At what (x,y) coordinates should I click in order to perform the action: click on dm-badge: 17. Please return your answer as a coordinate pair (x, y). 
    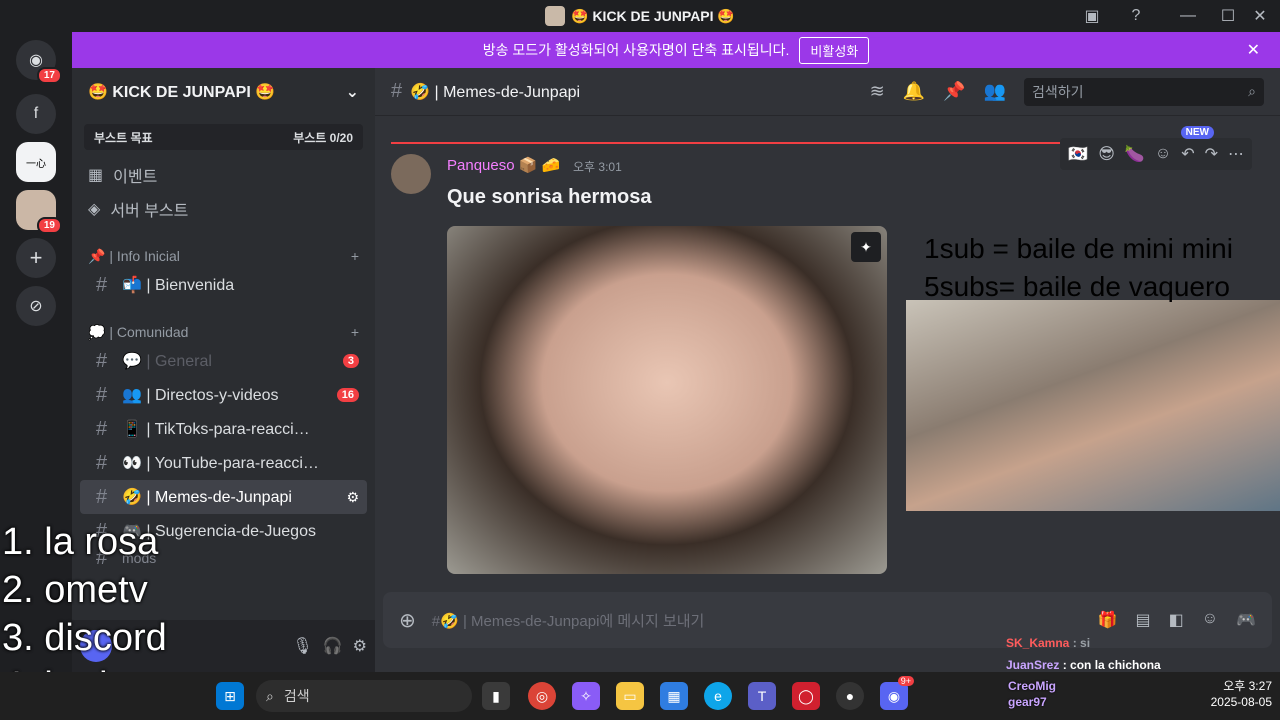
    Looking at the image, I should click on (49, 75).